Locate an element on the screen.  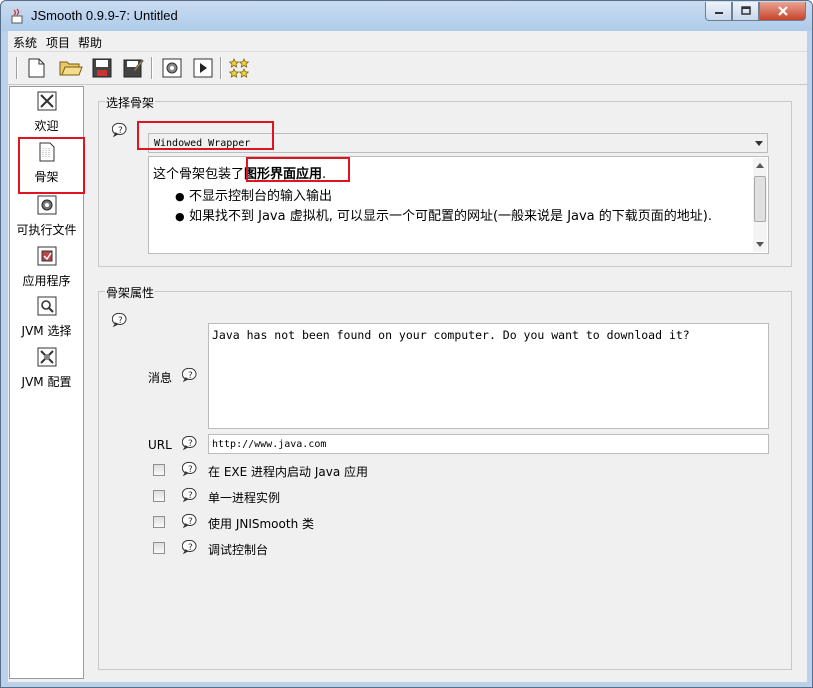
new-button is located at coordinates (36, 68).